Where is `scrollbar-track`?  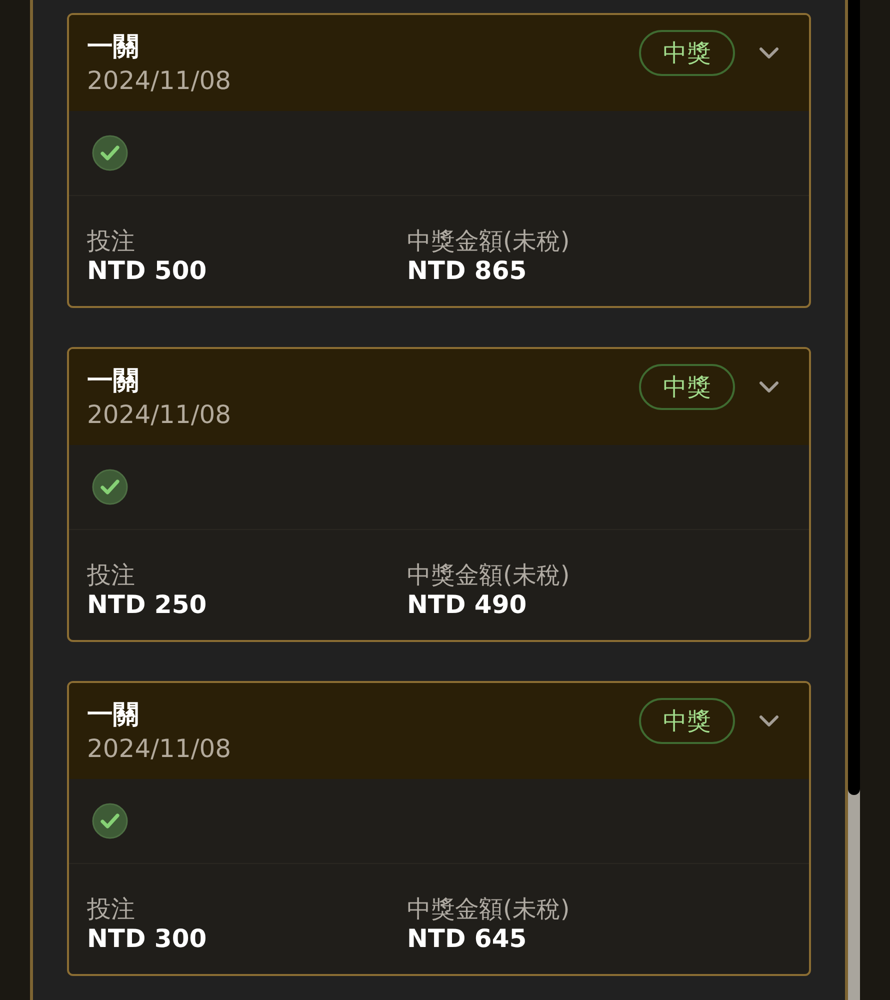 scrollbar-track is located at coordinates (854, 500).